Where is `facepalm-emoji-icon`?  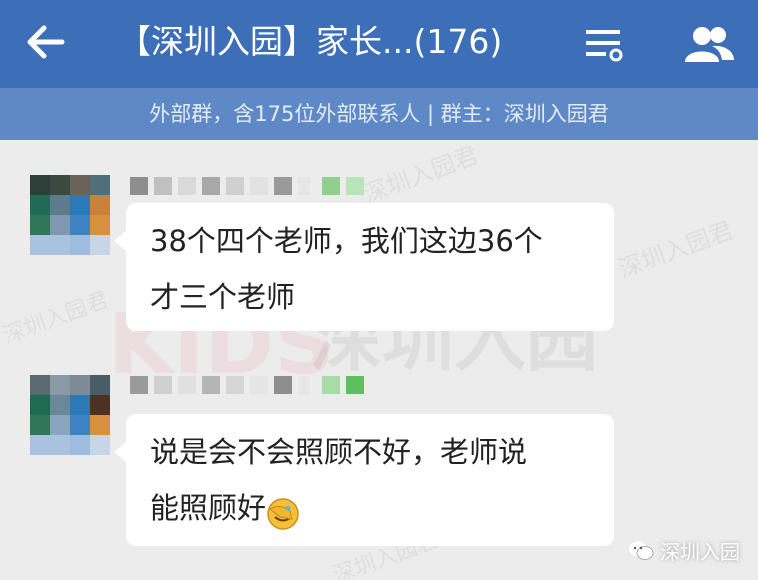 facepalm-emoji-icon is located at coordinates (283, 511).